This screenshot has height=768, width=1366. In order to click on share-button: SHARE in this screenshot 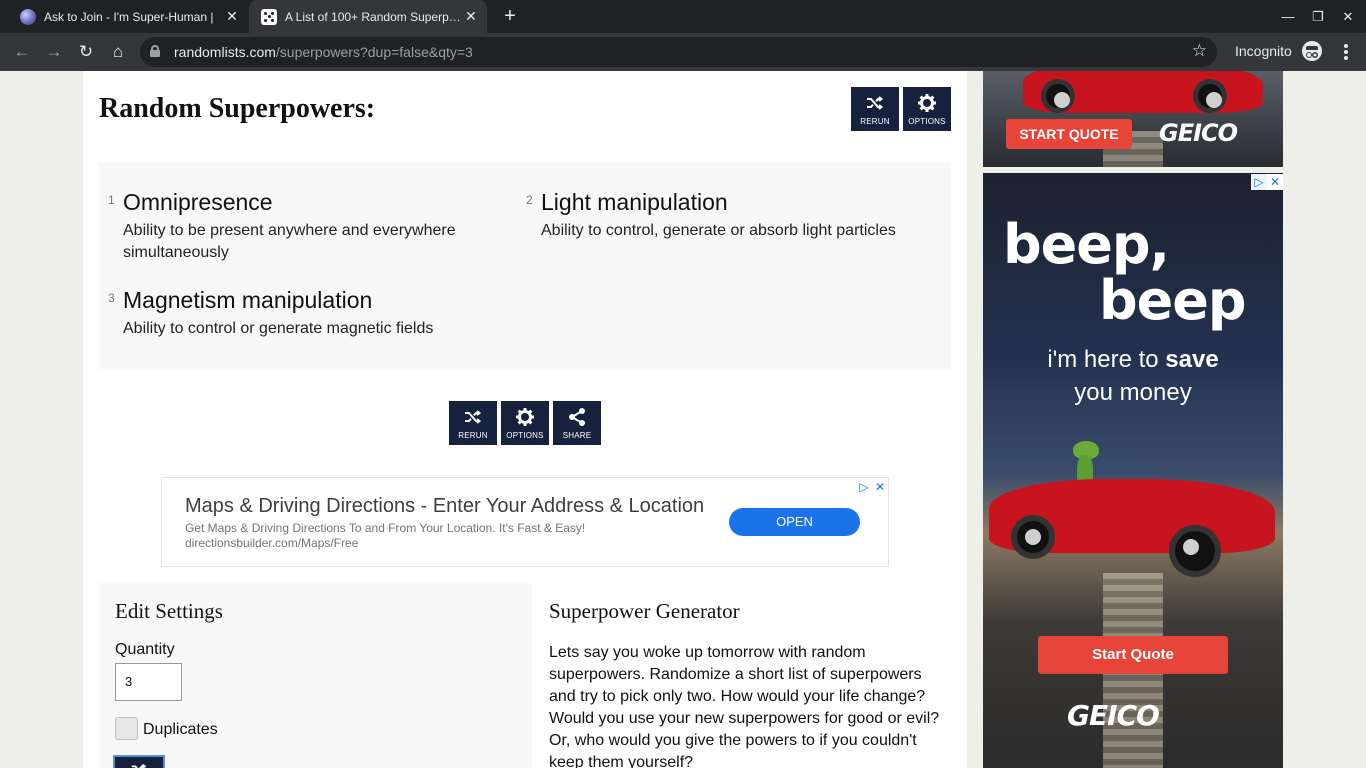, I will do `click(577, 423)`.